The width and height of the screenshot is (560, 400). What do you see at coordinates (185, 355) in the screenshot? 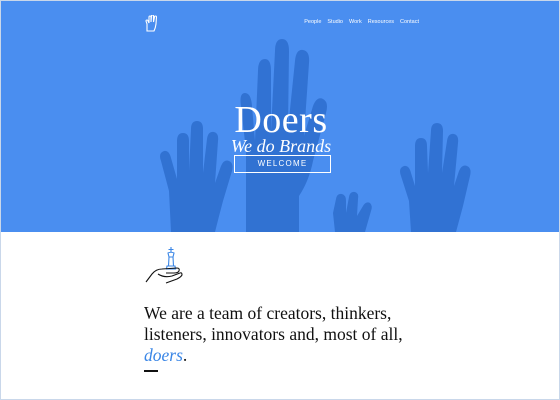
I see `tagline-end: .` at bounding box center [185, 355].